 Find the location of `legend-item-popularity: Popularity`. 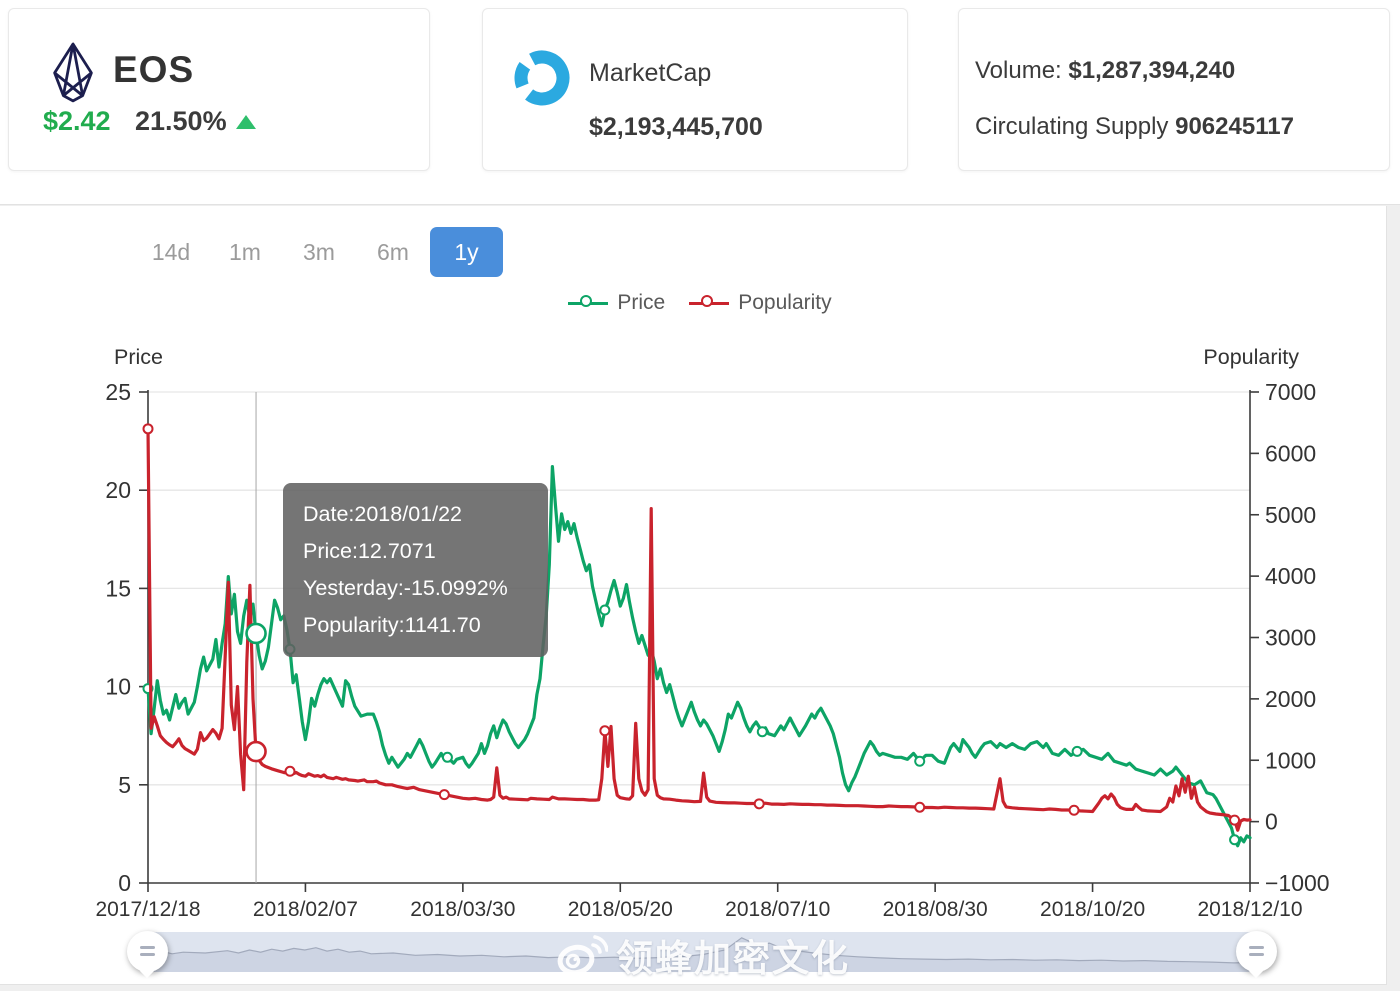

legend-item-popularity: Popularity is located at coordinates (760, 303).